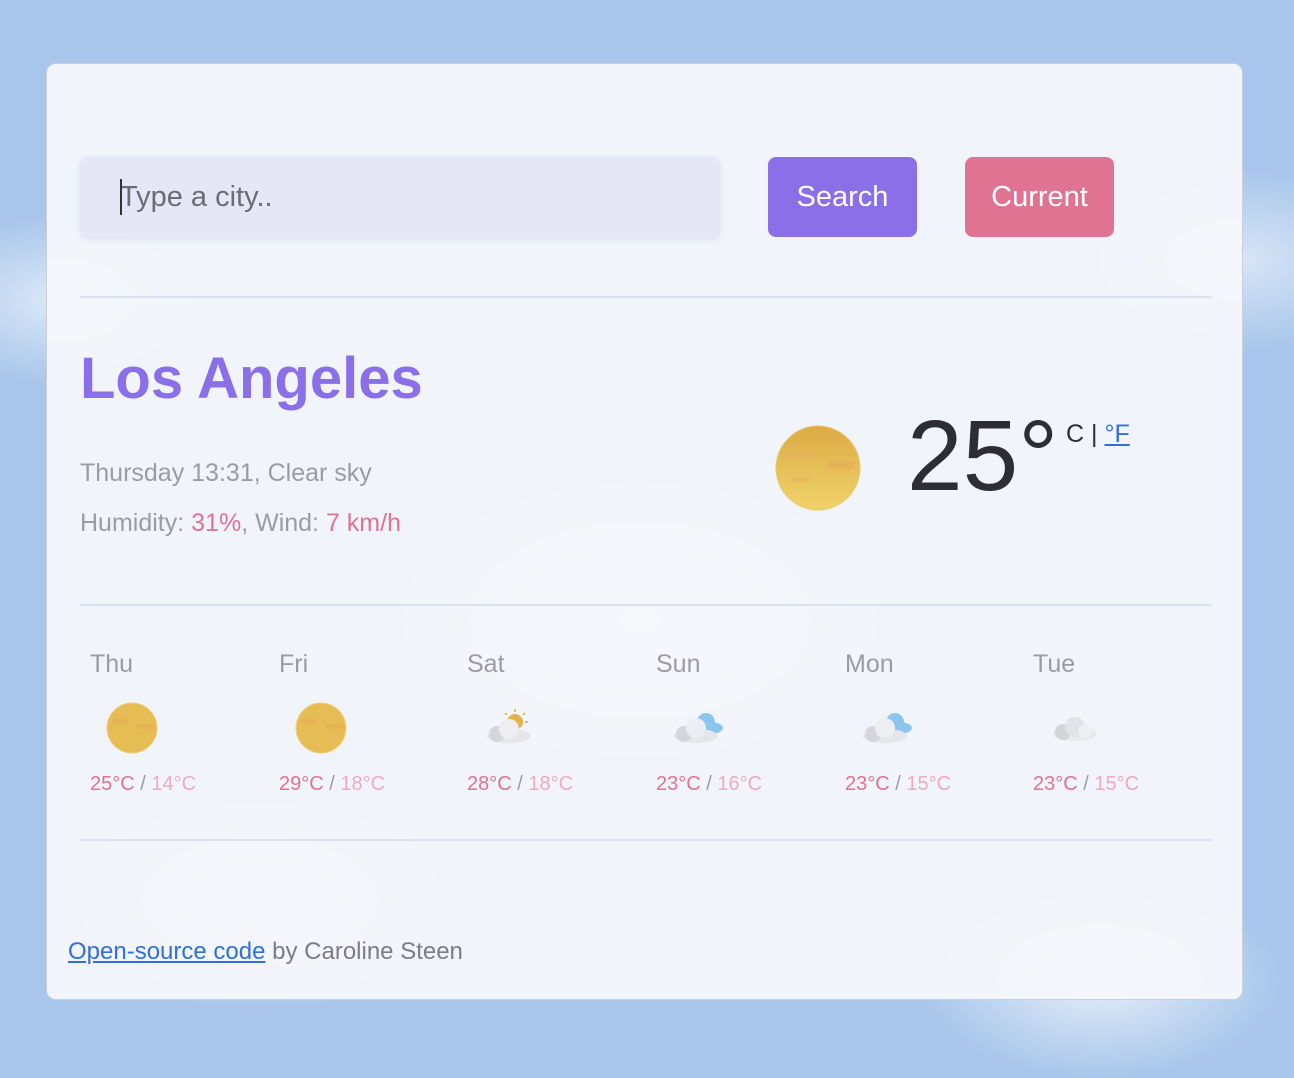 This screenshot has width=1294, height=1078. Describe the element at coordinates (367, 951) in the screenshot. I see `footer-credit: by Caroline Steen` at that location.